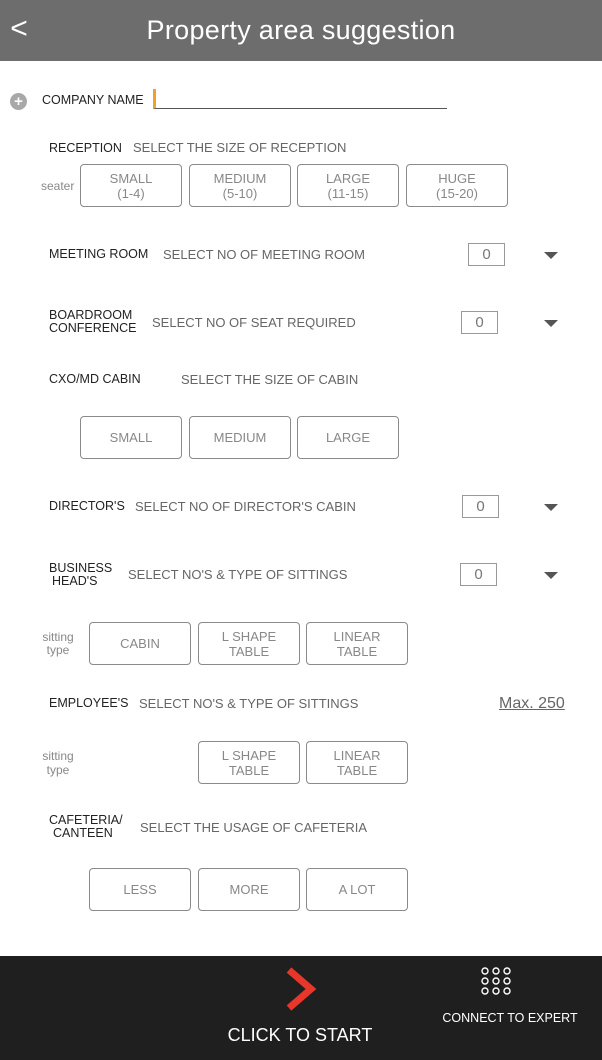  I want to click on option-line2: (15-20), so click(457, 193).